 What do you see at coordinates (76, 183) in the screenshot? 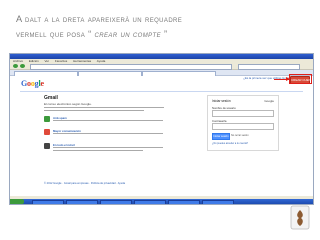
I see `footer-link: Gmail para empresas` at bounding box center [76, 183].